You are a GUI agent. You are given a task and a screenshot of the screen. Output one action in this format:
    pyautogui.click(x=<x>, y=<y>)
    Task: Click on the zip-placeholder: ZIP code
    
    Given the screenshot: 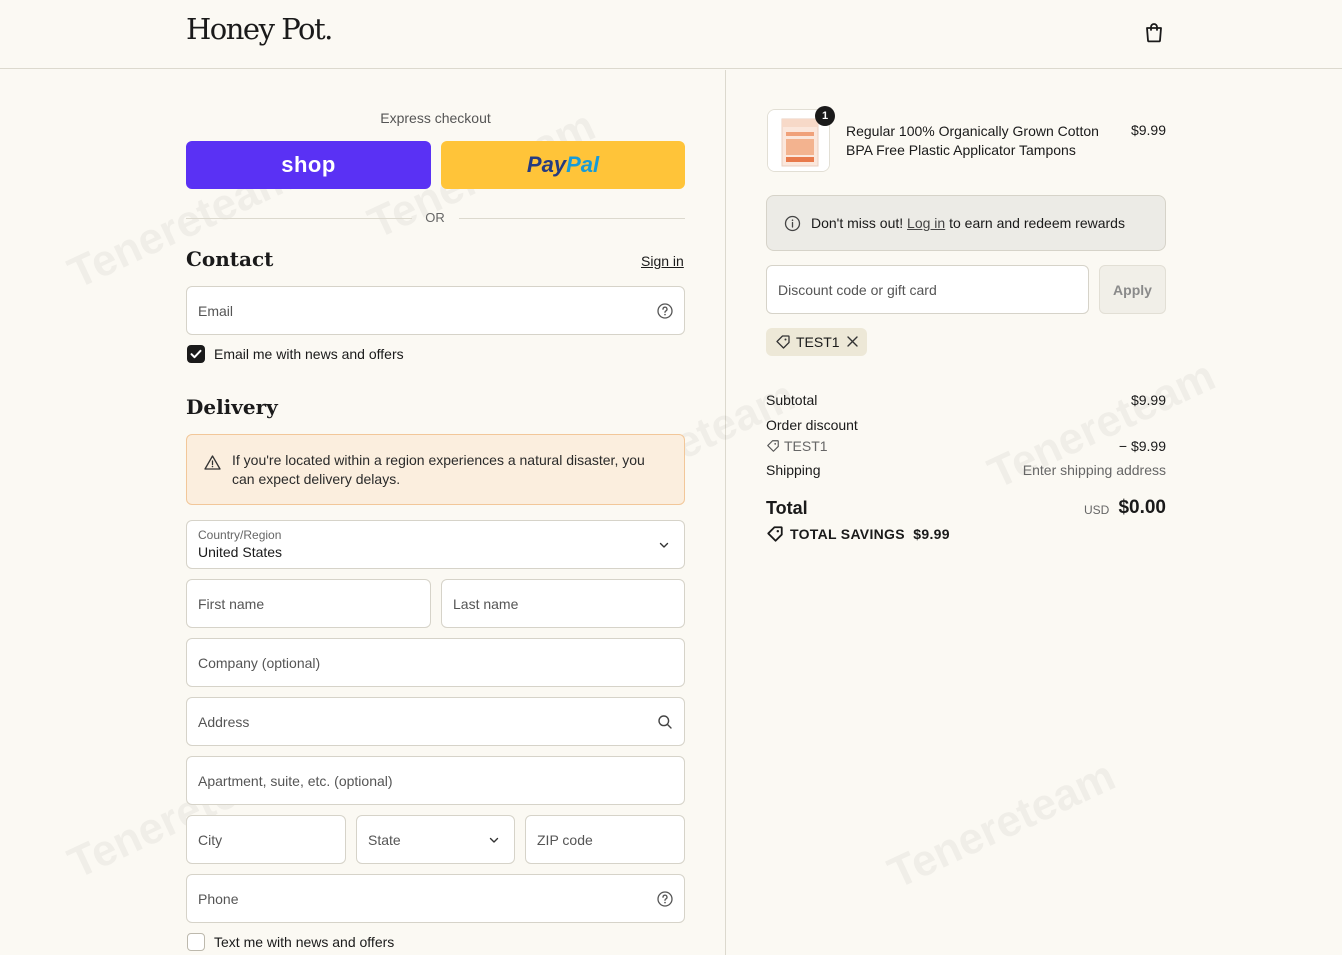 What is the action you would take?
    pyautogui.click(x=565, y=839)
    